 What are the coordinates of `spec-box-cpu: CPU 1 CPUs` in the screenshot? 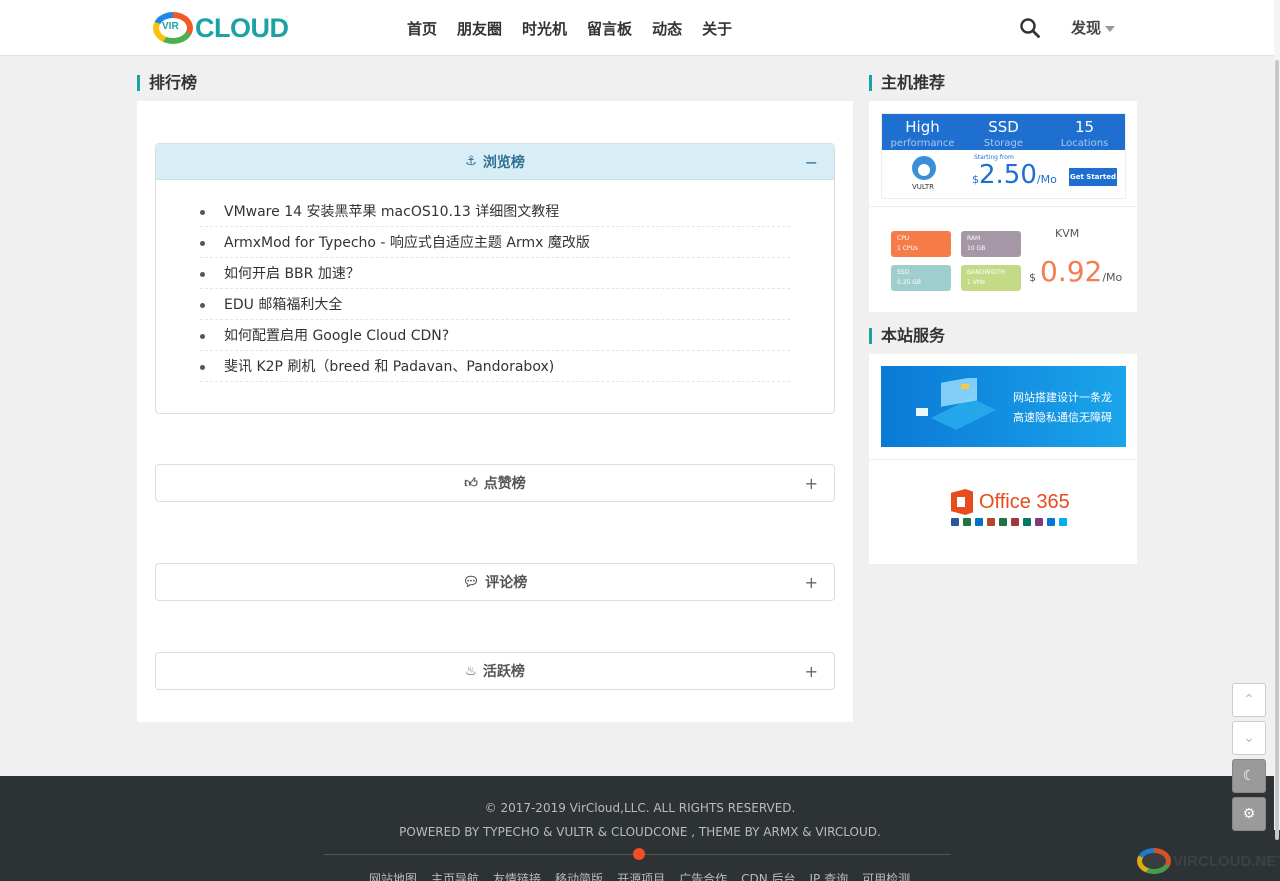 It's located at (921, 244).